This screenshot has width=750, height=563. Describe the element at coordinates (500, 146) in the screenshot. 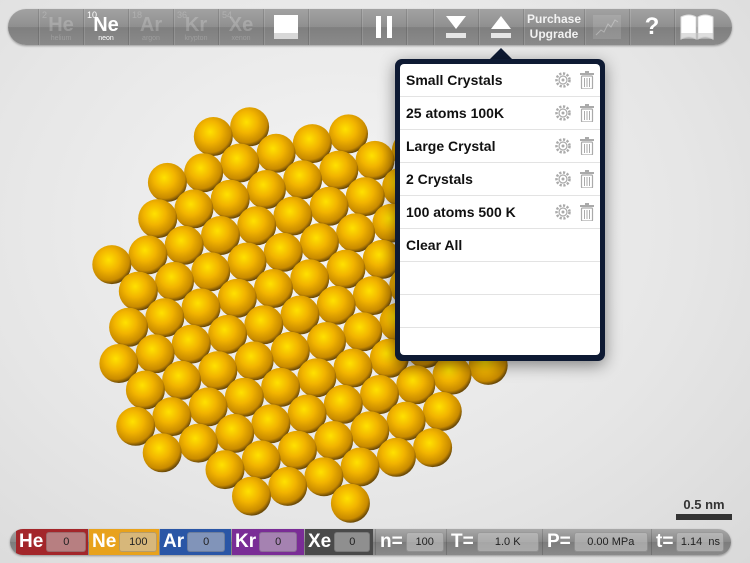

I see `saved-state-item: Large Crystal` at that location.